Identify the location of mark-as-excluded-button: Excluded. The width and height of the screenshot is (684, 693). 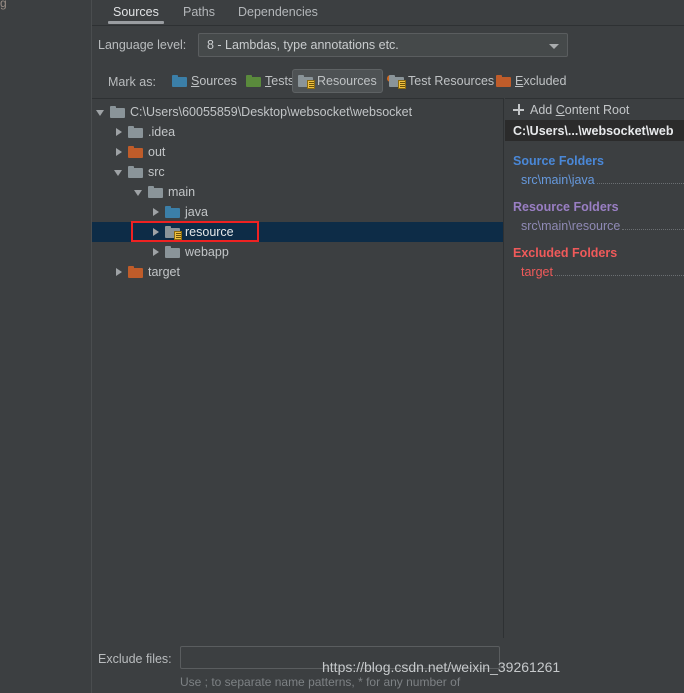
(531, 81).